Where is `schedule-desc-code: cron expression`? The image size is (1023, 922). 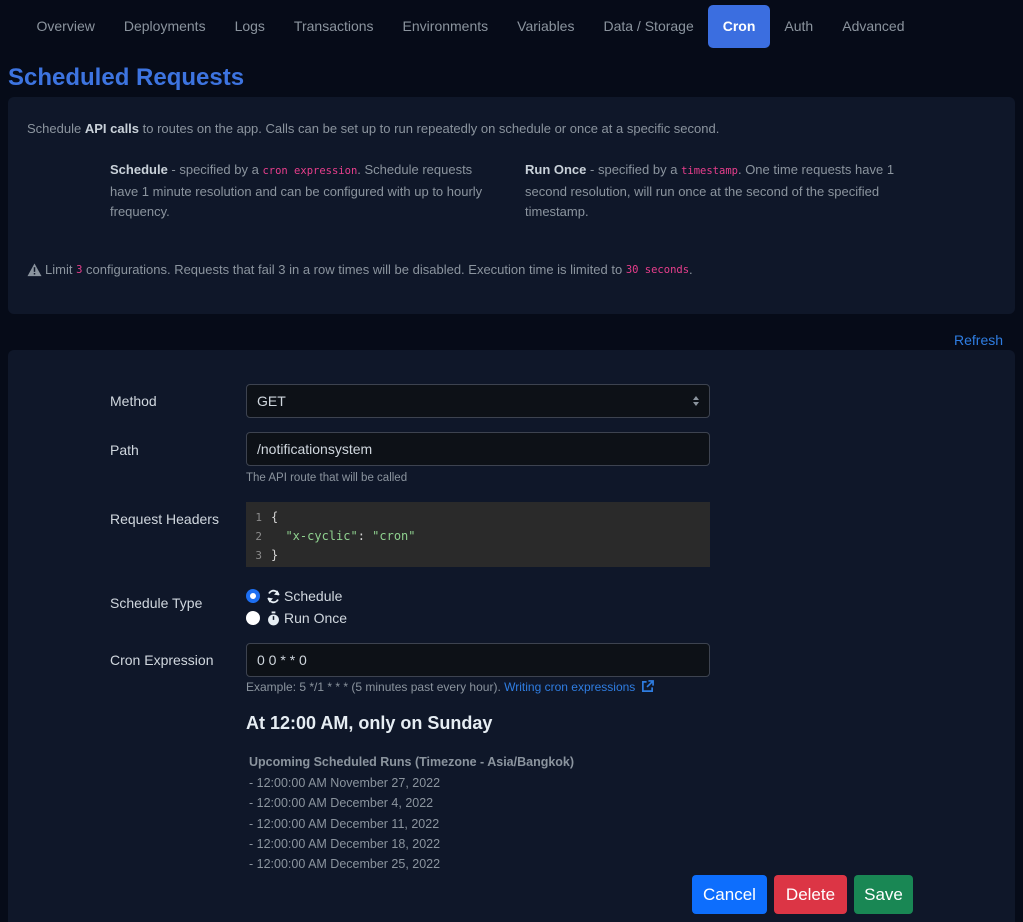 schedule-desc-code: cron expression is located at coordinates (310, 171).